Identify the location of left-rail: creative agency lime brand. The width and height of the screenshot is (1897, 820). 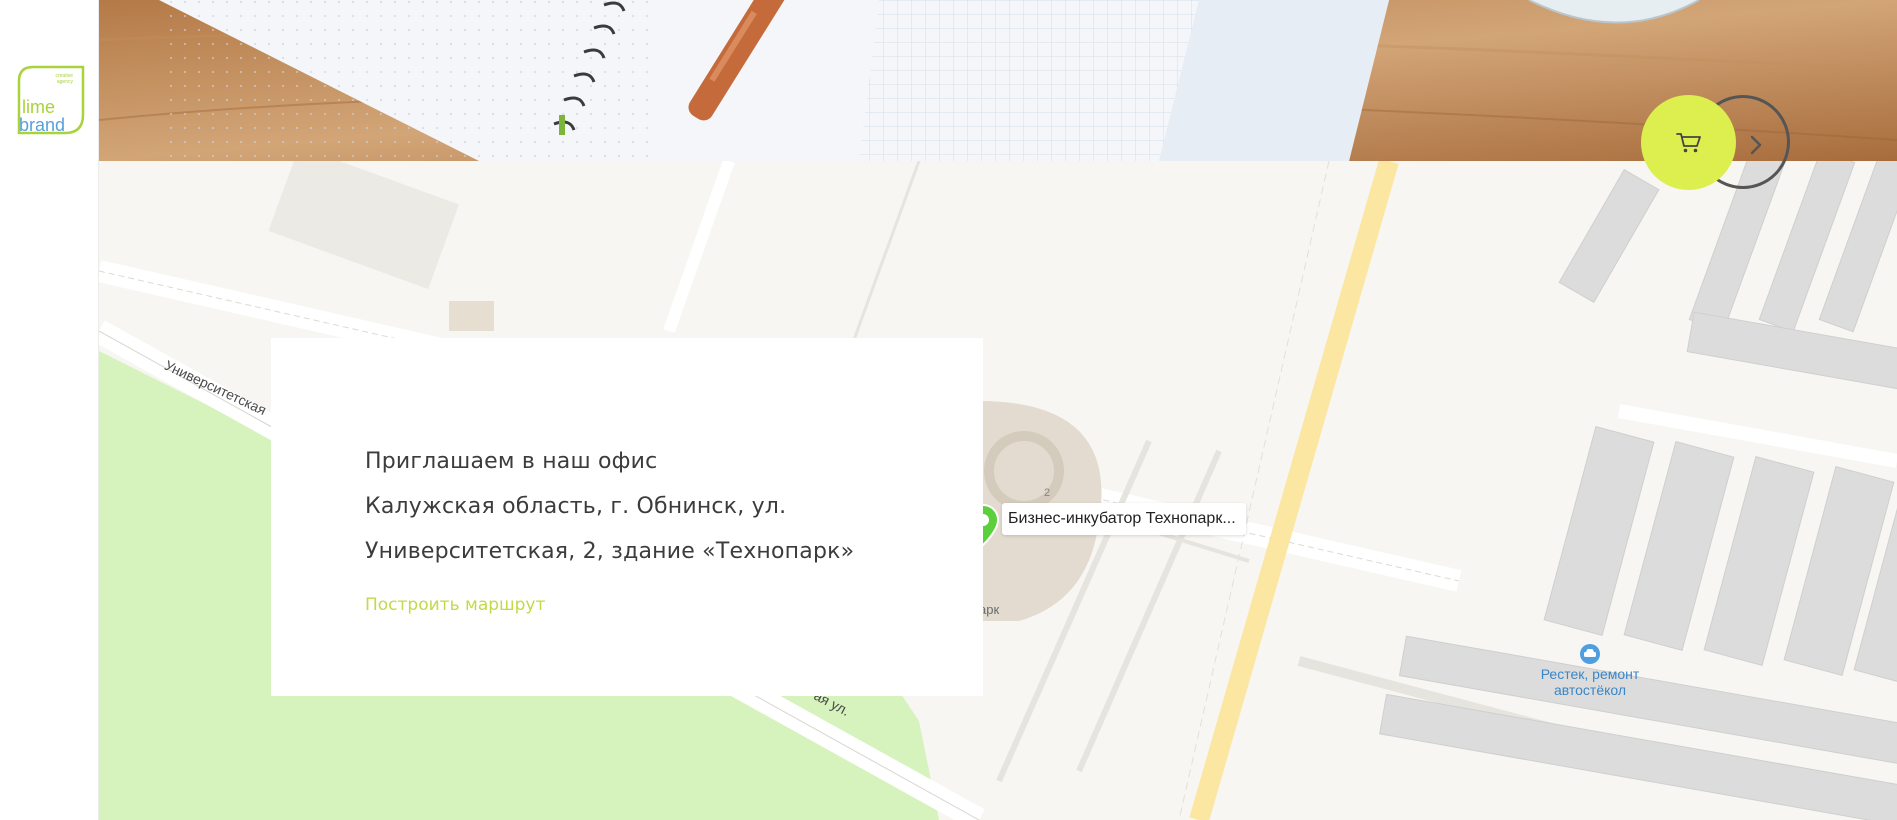
(49, 410).